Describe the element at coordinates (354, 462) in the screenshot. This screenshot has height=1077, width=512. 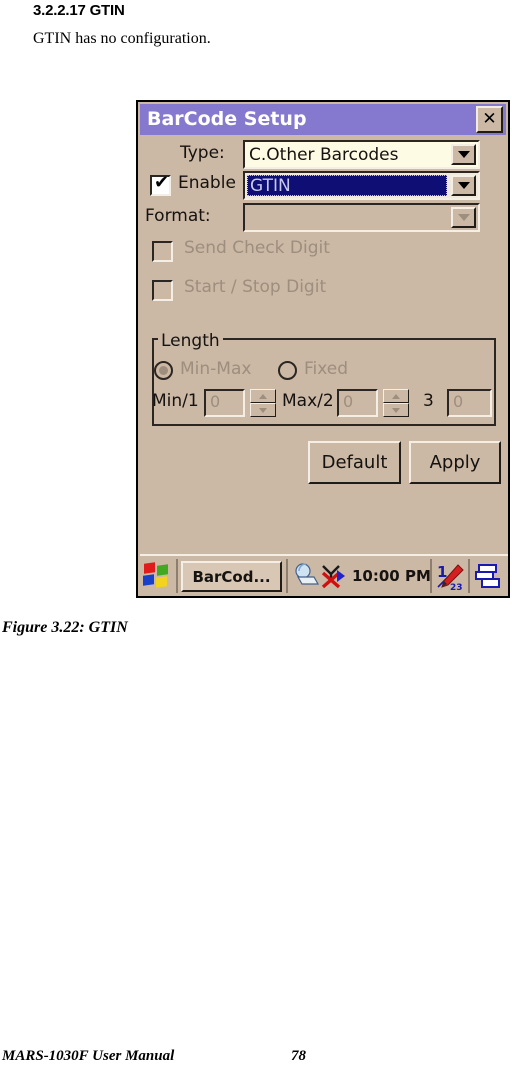
I see `default-button: Default` at that location.